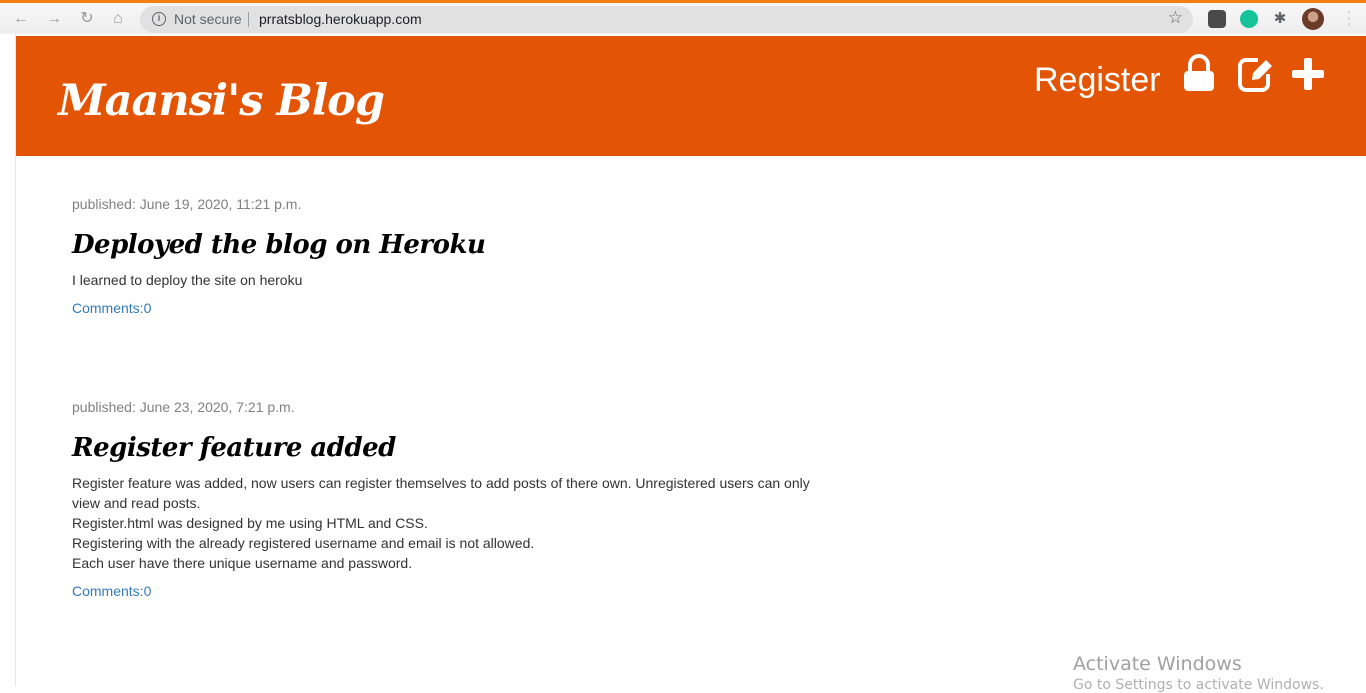 The width and height of the screenshot is (1366, 693). What do you see at coordinates (221, 101) in the screenshot?
I see `blog-title: Maansi's Blog` at bounding box center [221, 101].